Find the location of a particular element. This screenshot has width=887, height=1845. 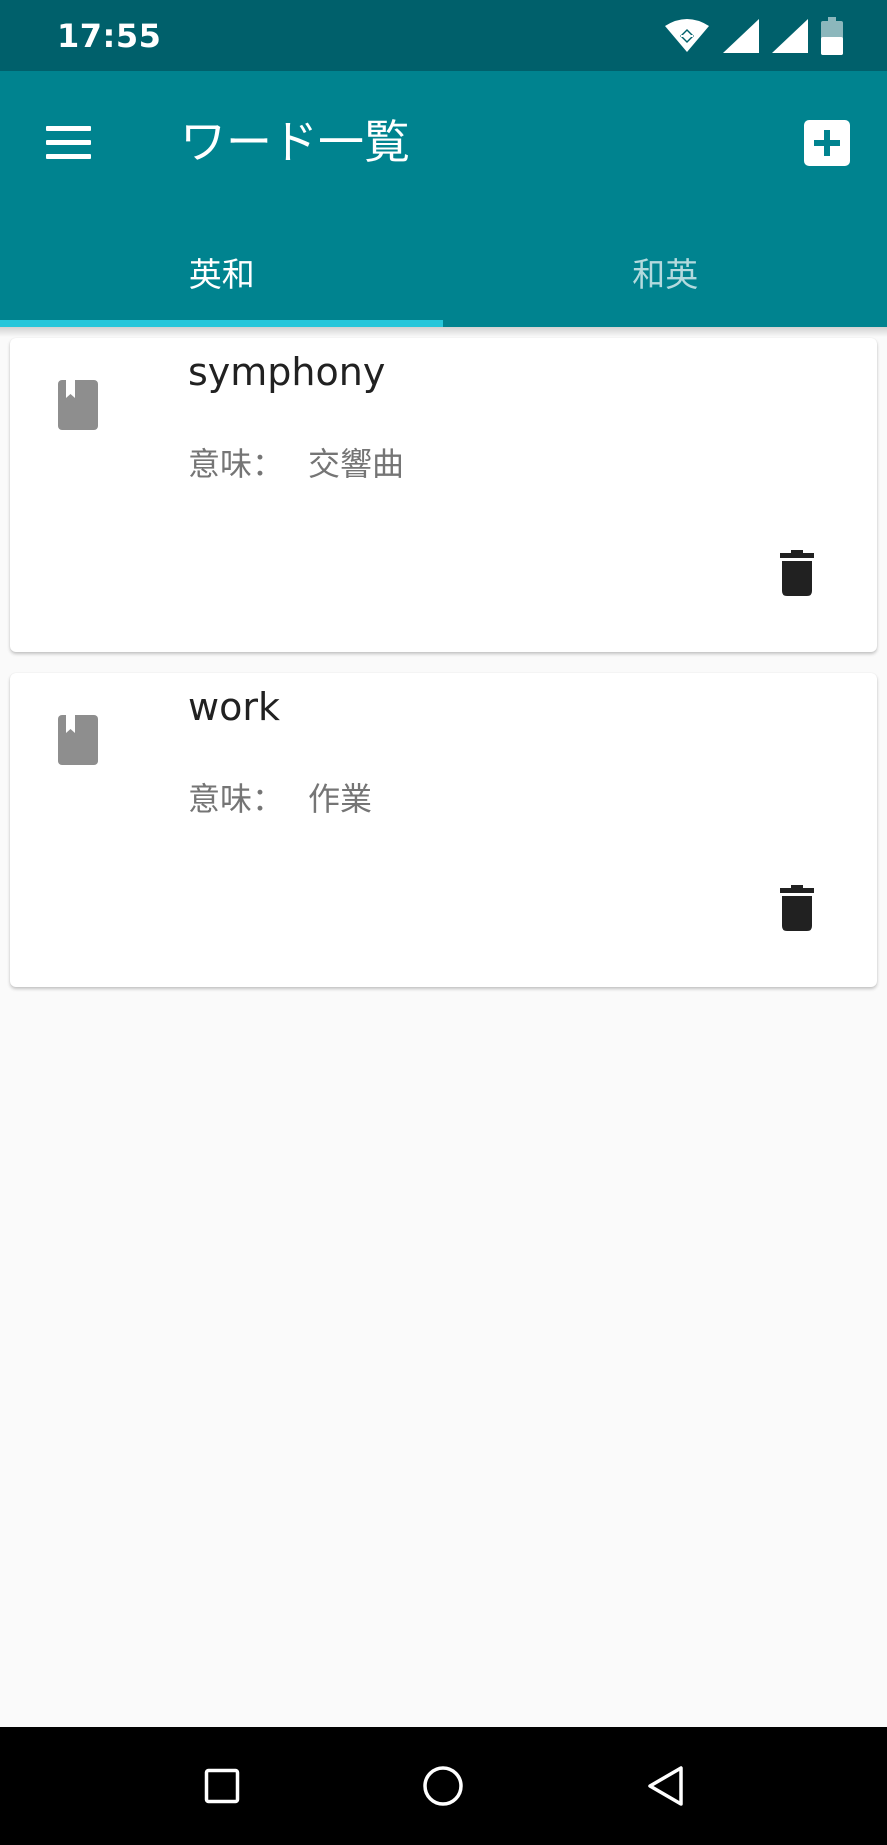

app-bar-shadow is located at coordinates (443, 332).